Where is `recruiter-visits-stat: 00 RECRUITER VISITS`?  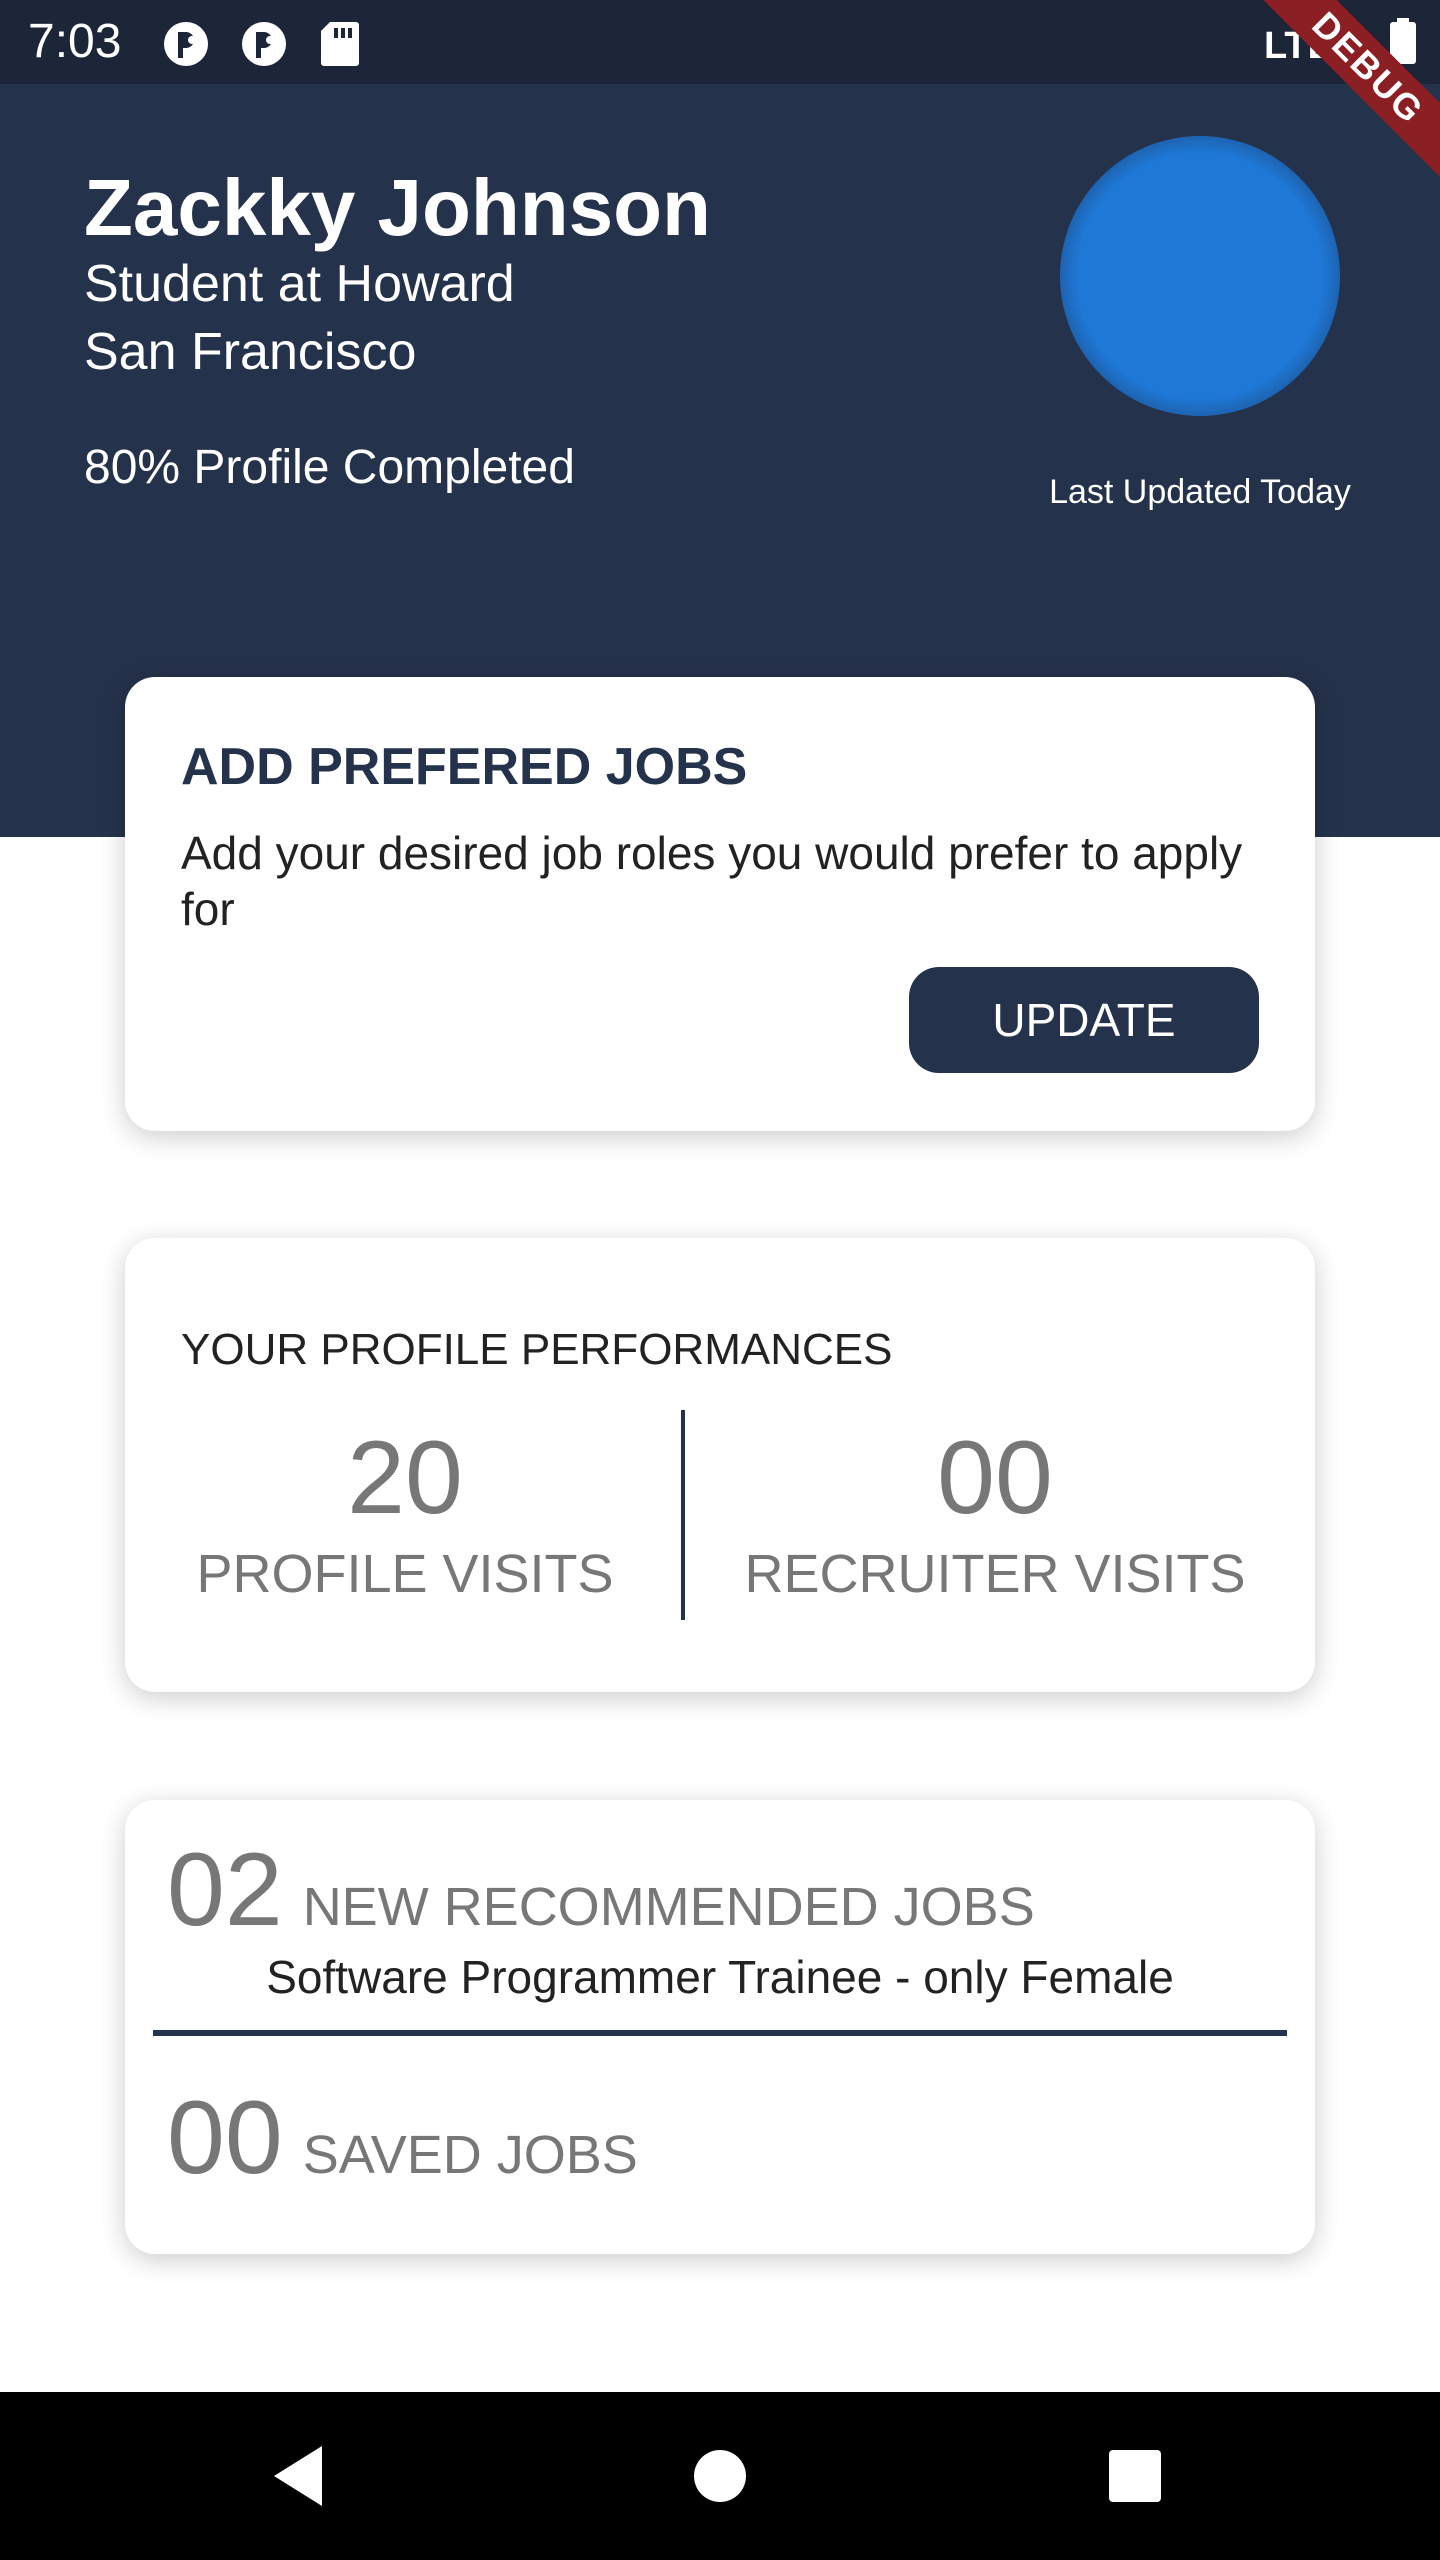 recruiter-visits-stat: 00 RECRUITER VISITS is located at coordinates (995, 1512).